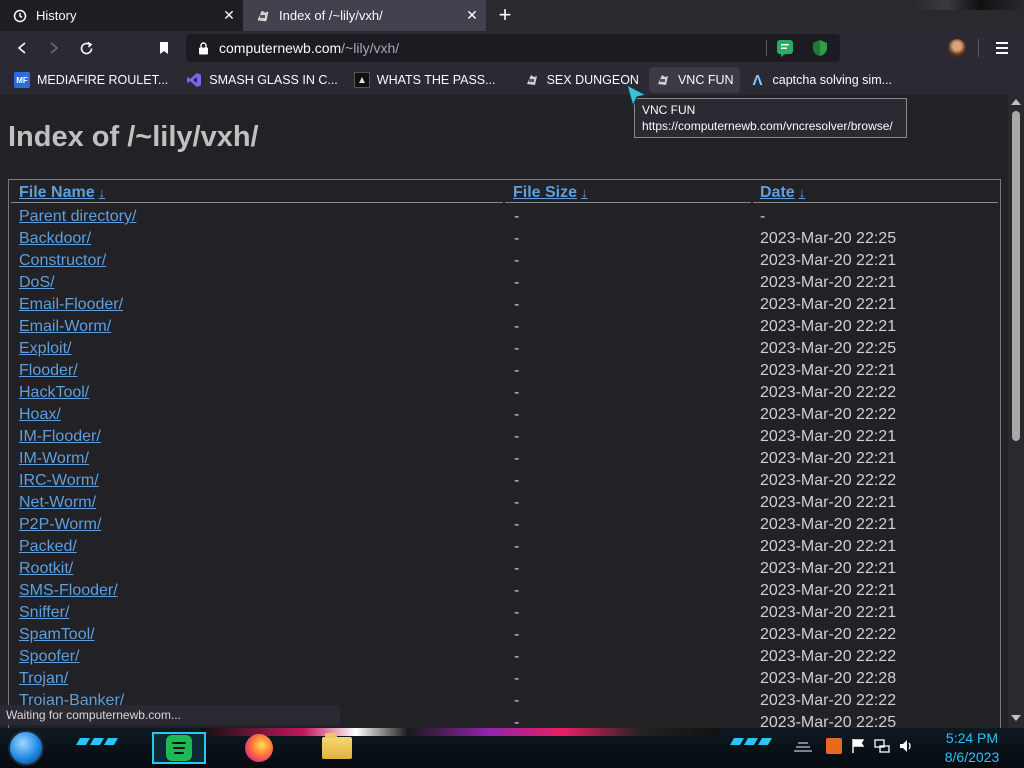 The width and height of the screenshot is (1024, 768). Describe the element at coordinates (44, 613) in the screenshot. I see `directory-link: Sniffer/` at that location.